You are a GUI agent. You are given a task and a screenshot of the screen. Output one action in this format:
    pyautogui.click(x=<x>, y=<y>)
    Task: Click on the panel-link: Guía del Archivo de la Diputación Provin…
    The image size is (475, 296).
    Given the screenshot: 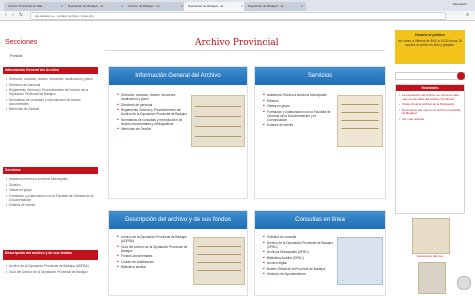 What is the action you would take?
    pyautogui.click(x=153, y=249)
    